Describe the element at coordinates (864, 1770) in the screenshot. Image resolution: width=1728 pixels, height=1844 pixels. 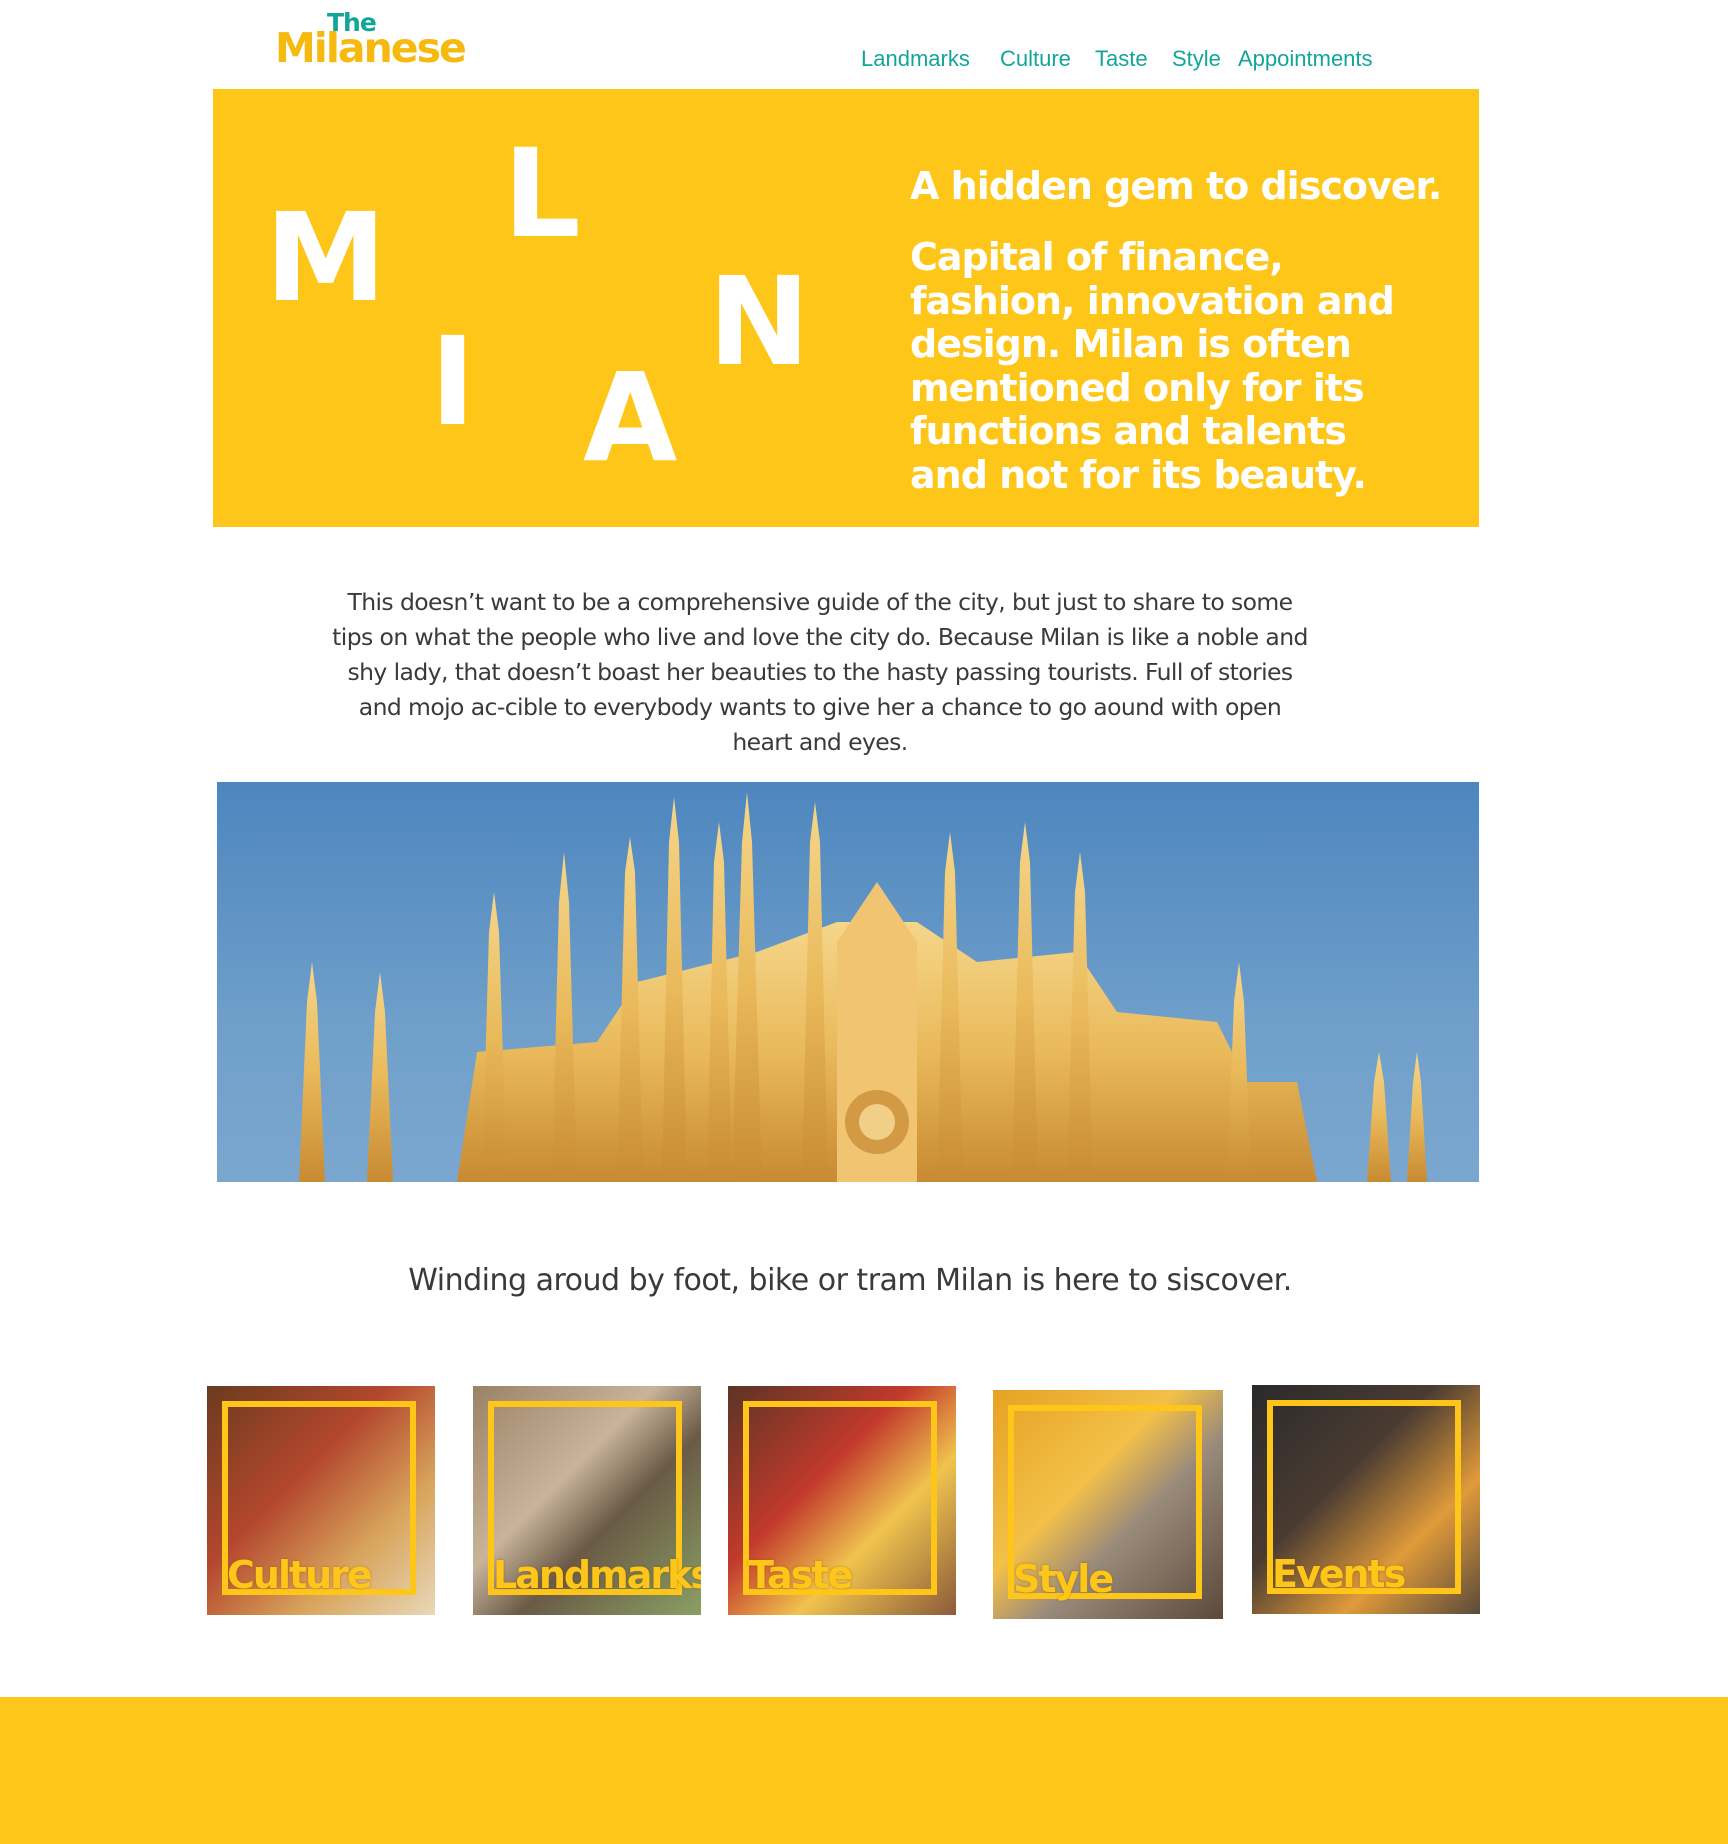
I see `footer-band` at that location.